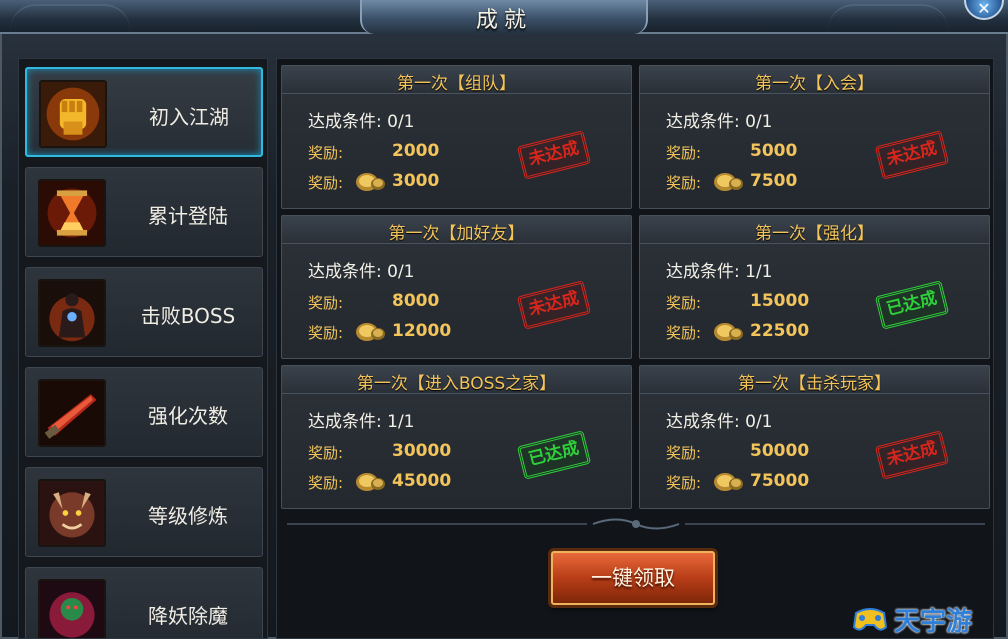 Image resolution: width=1008 pixels, height=639 pixels. What do you see at coordinates (188, 416) in the screenshot?
I see `sidebar-item-label: 强化次数` at bounding box center [188, 416].